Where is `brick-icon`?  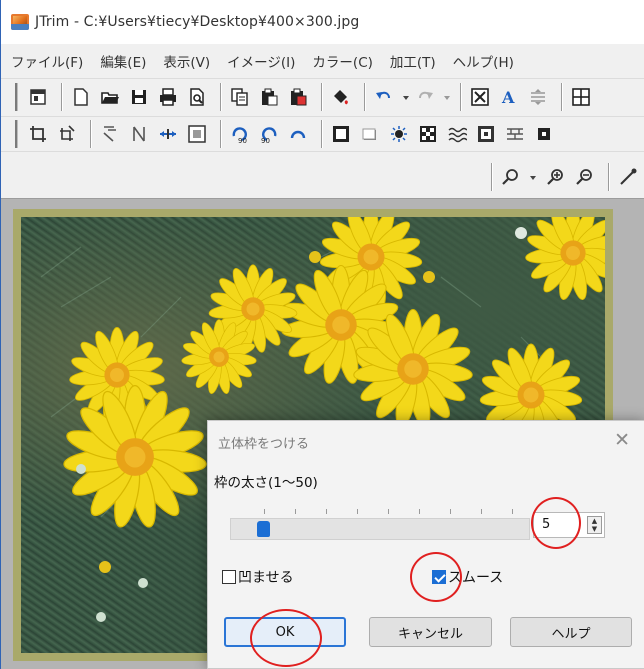 brick-icon is located at coordinates (515, 134).